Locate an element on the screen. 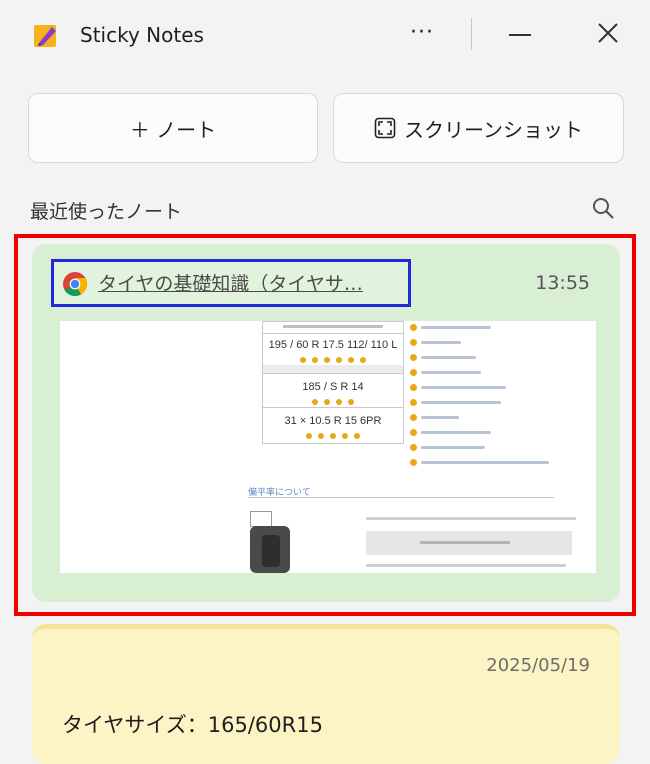 This screenshot has width=650, height=764. titlebar-divider is located at coordinates (471, 34).